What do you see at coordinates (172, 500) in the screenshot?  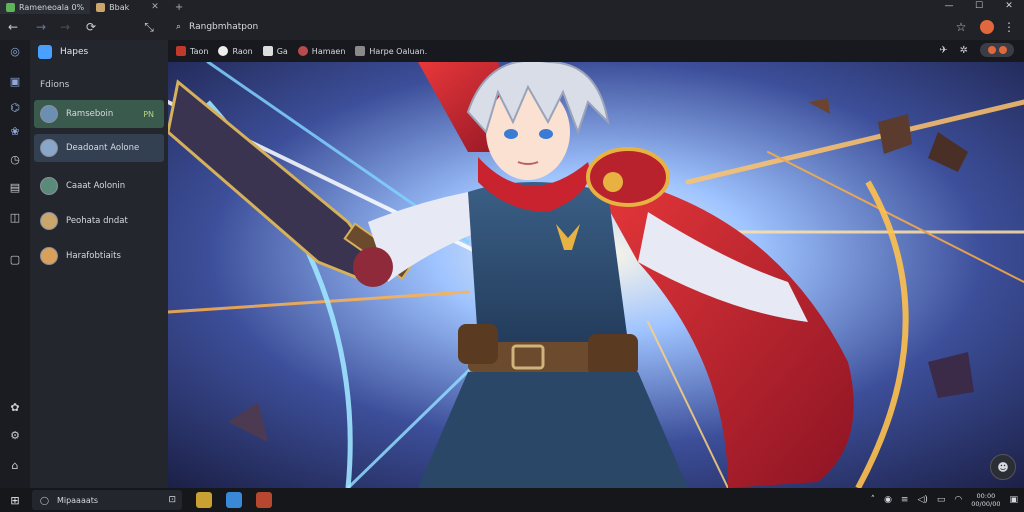 I see `image-search-icon: ⊡` at bounding box center [172, 500].